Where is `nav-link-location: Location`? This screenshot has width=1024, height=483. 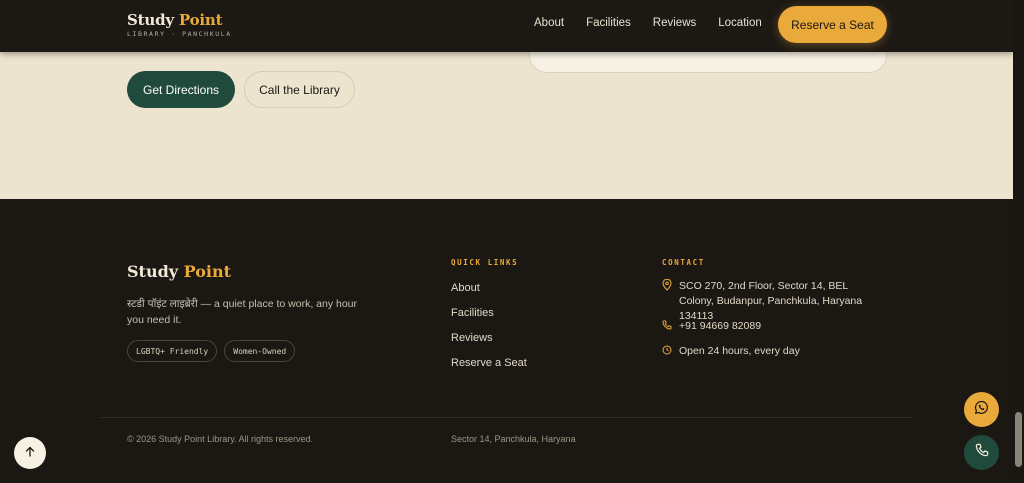 nav-link-location: Location is located at coordinates (739, 23).